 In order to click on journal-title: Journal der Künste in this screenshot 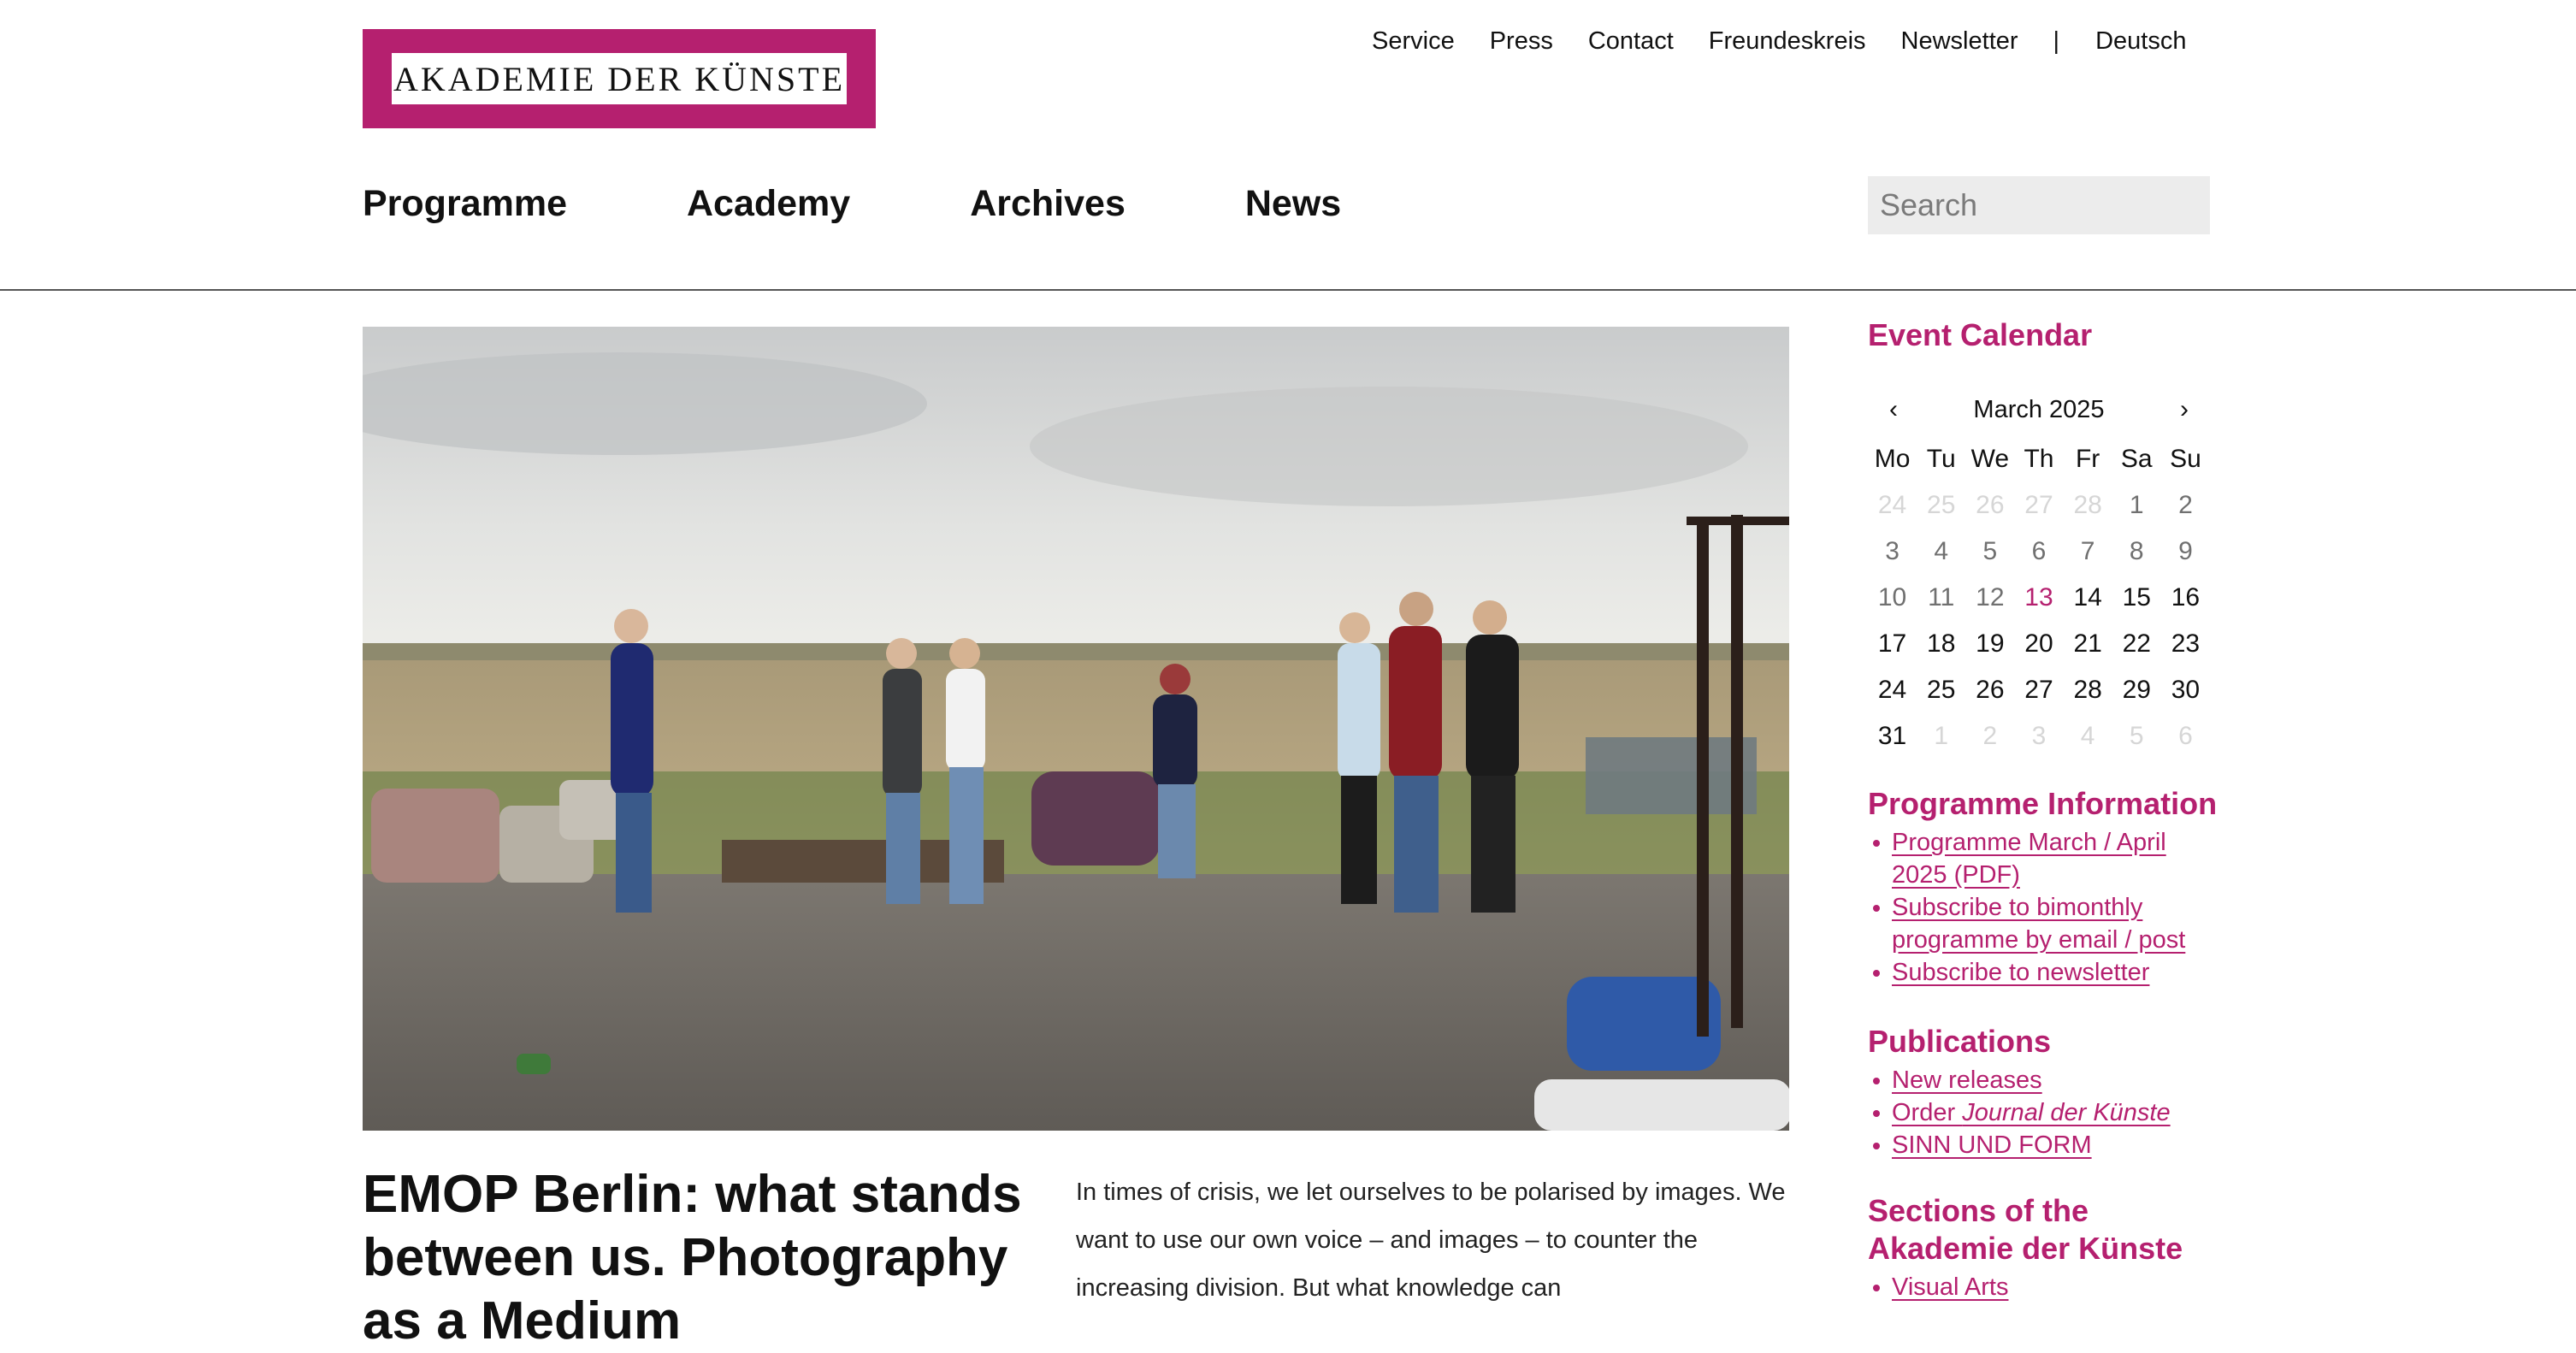, I will do `click(2066, 1112)`.